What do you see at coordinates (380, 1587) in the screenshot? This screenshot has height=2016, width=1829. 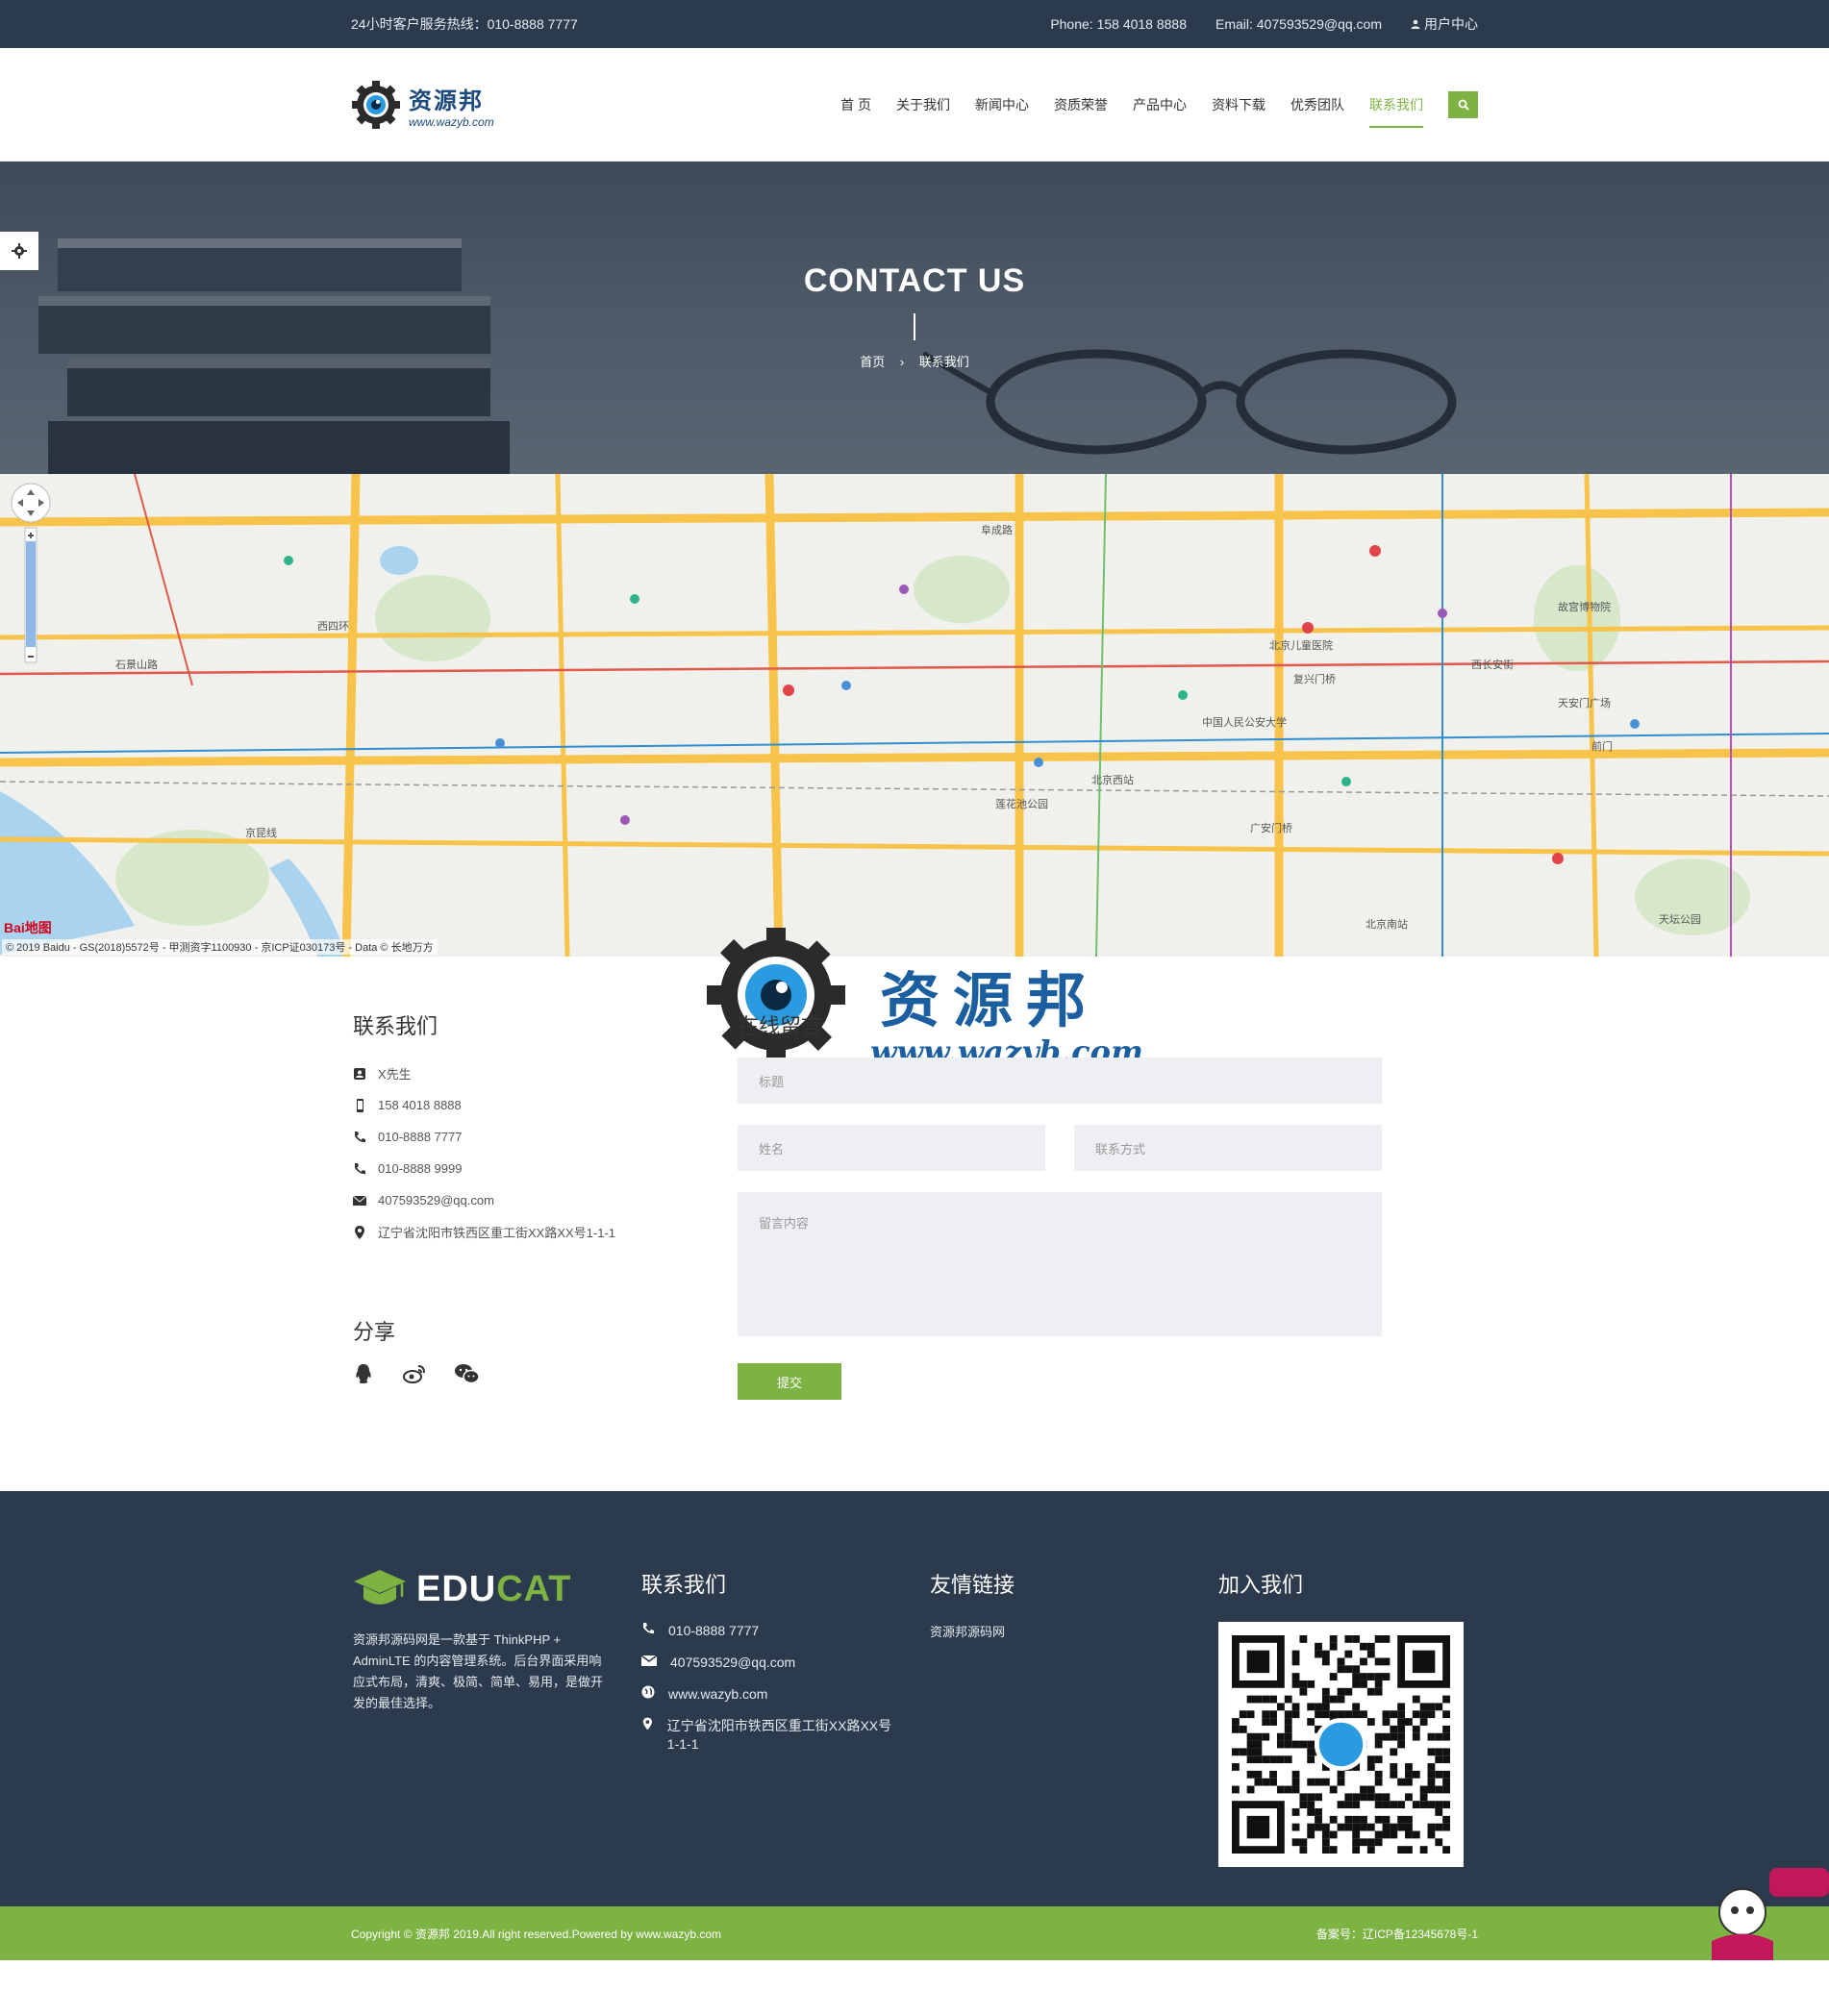 I see `graduation-cap-icon` at bounding box center [380, 1587].